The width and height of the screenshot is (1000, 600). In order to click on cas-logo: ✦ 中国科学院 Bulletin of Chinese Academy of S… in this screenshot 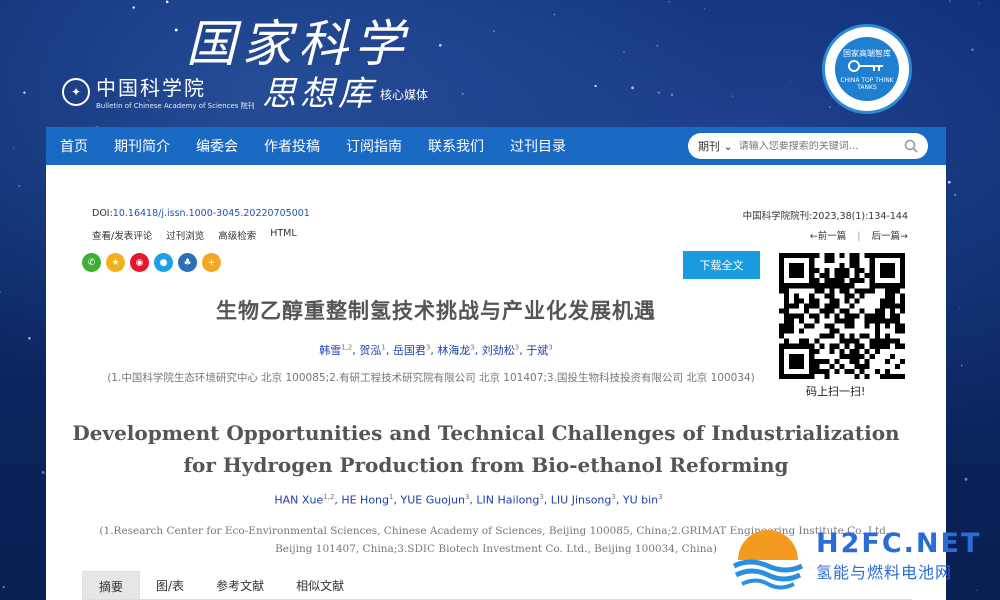, I will do `click(158, 91)`.